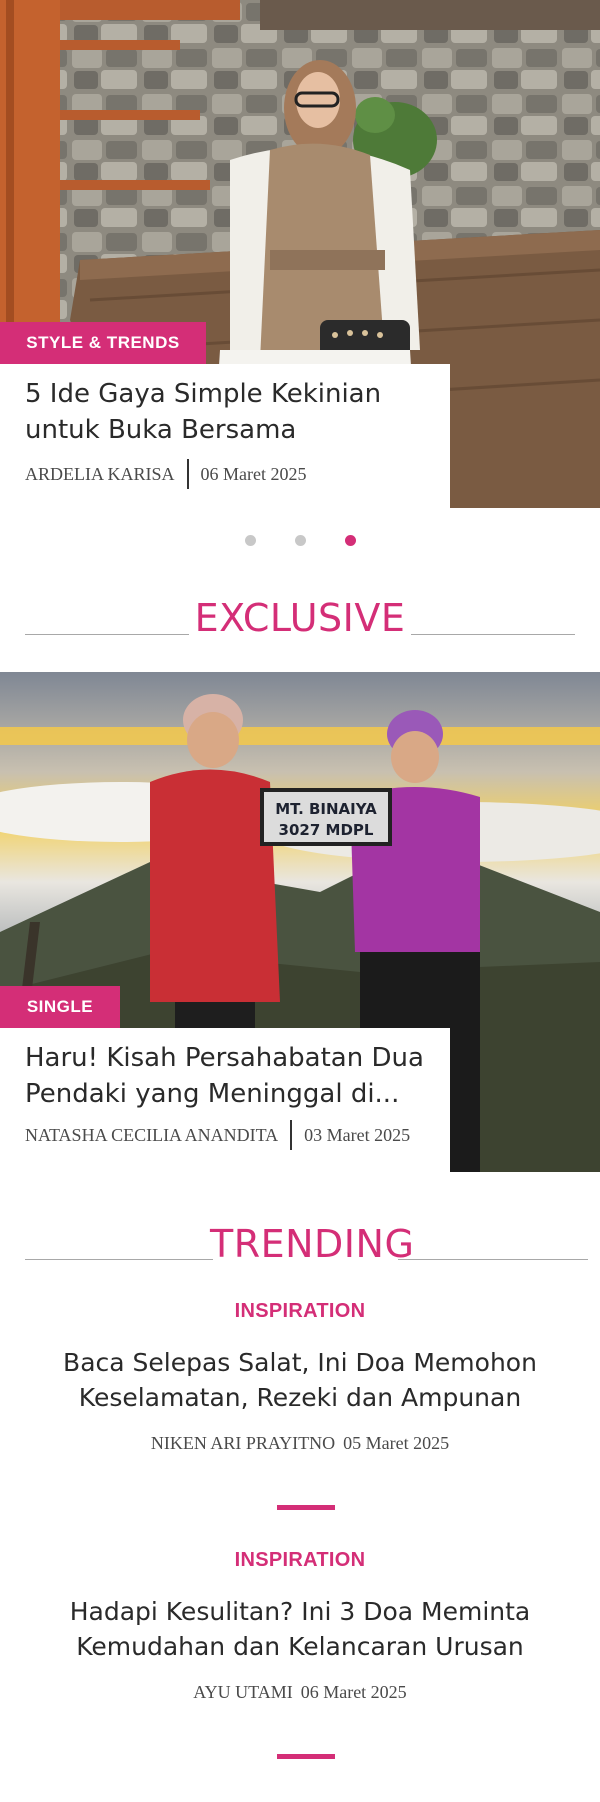  Describe the element at coordinates (100, 474) in the screenshot. I see `slide-author: ARDELIA KARISA` at that location.